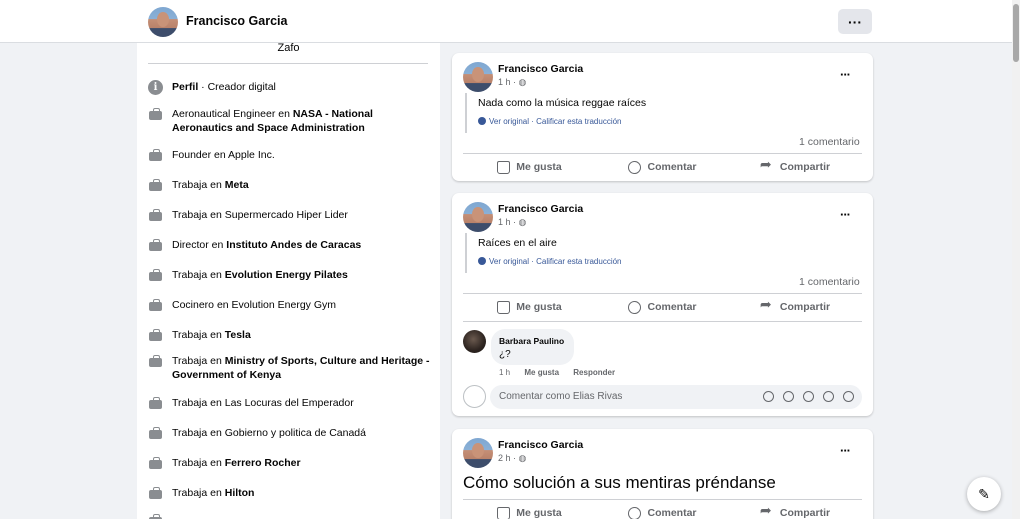  I want to click on intro-row-suffix: · Creador digital, so click(237, 87).